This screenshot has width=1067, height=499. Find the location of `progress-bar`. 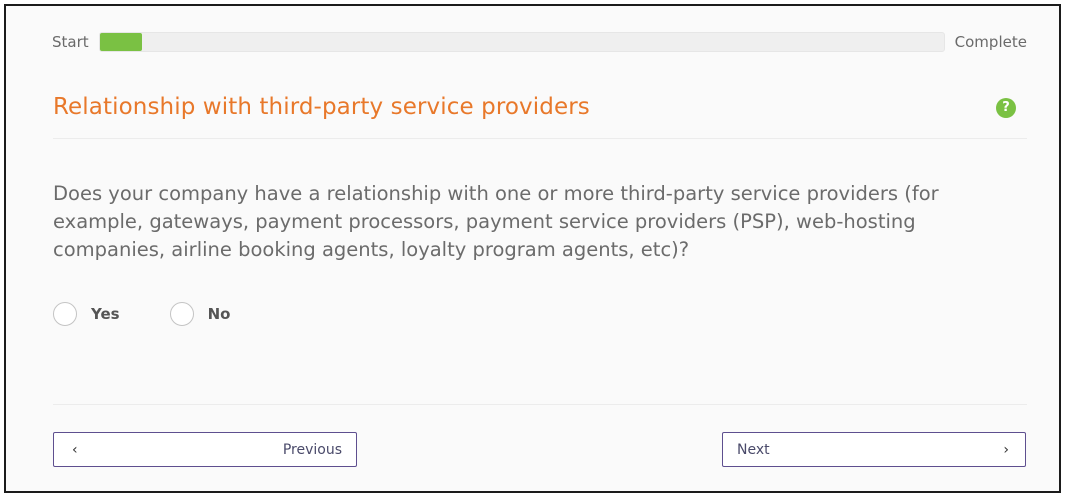

progress-bar is located at coordinates (521, 42).